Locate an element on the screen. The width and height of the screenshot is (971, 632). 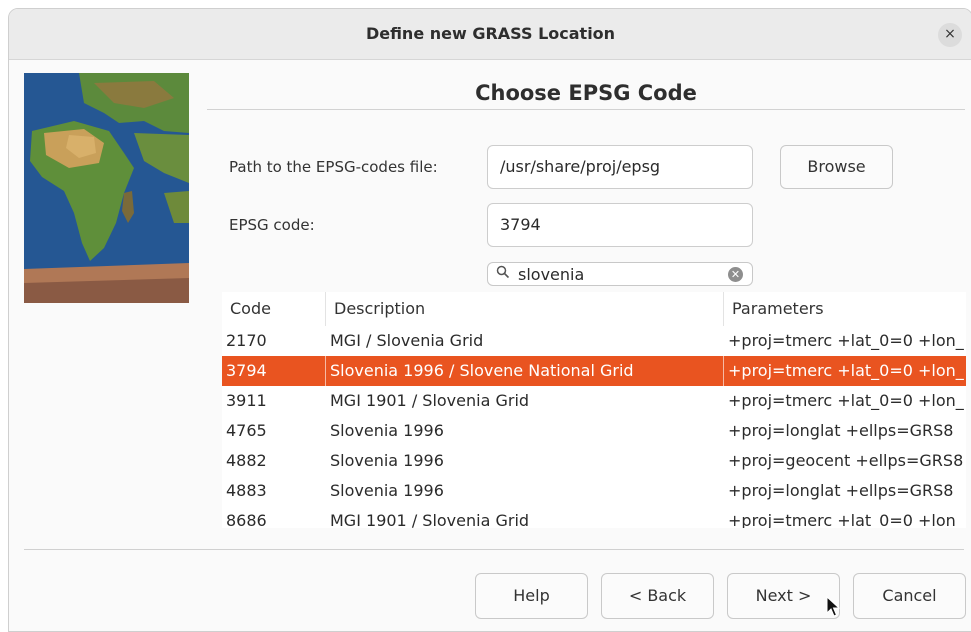
epsg-path-input: /usr/share/proj/epsg is located at coordinates (620, 167).